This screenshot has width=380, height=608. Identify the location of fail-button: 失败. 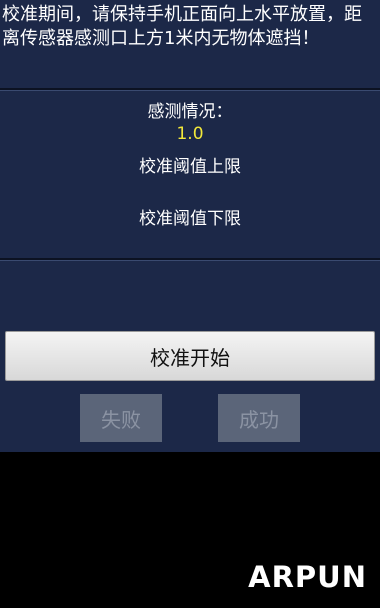
(121, 418).